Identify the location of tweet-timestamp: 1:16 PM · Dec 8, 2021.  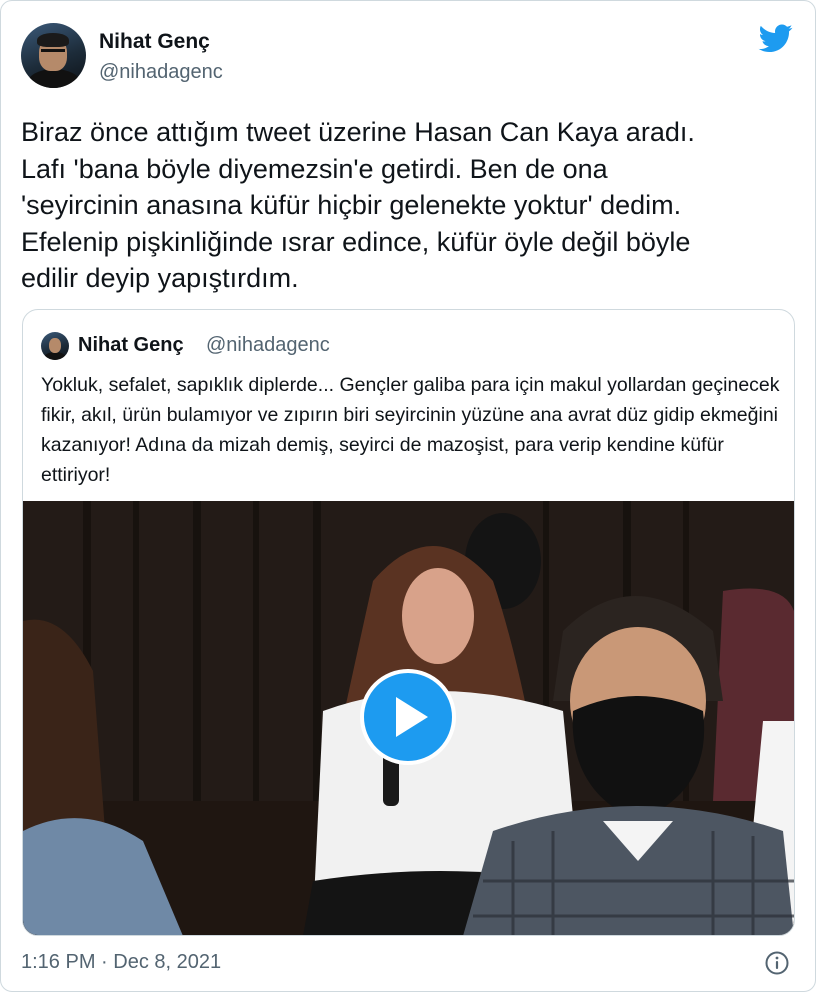
(121, 962).